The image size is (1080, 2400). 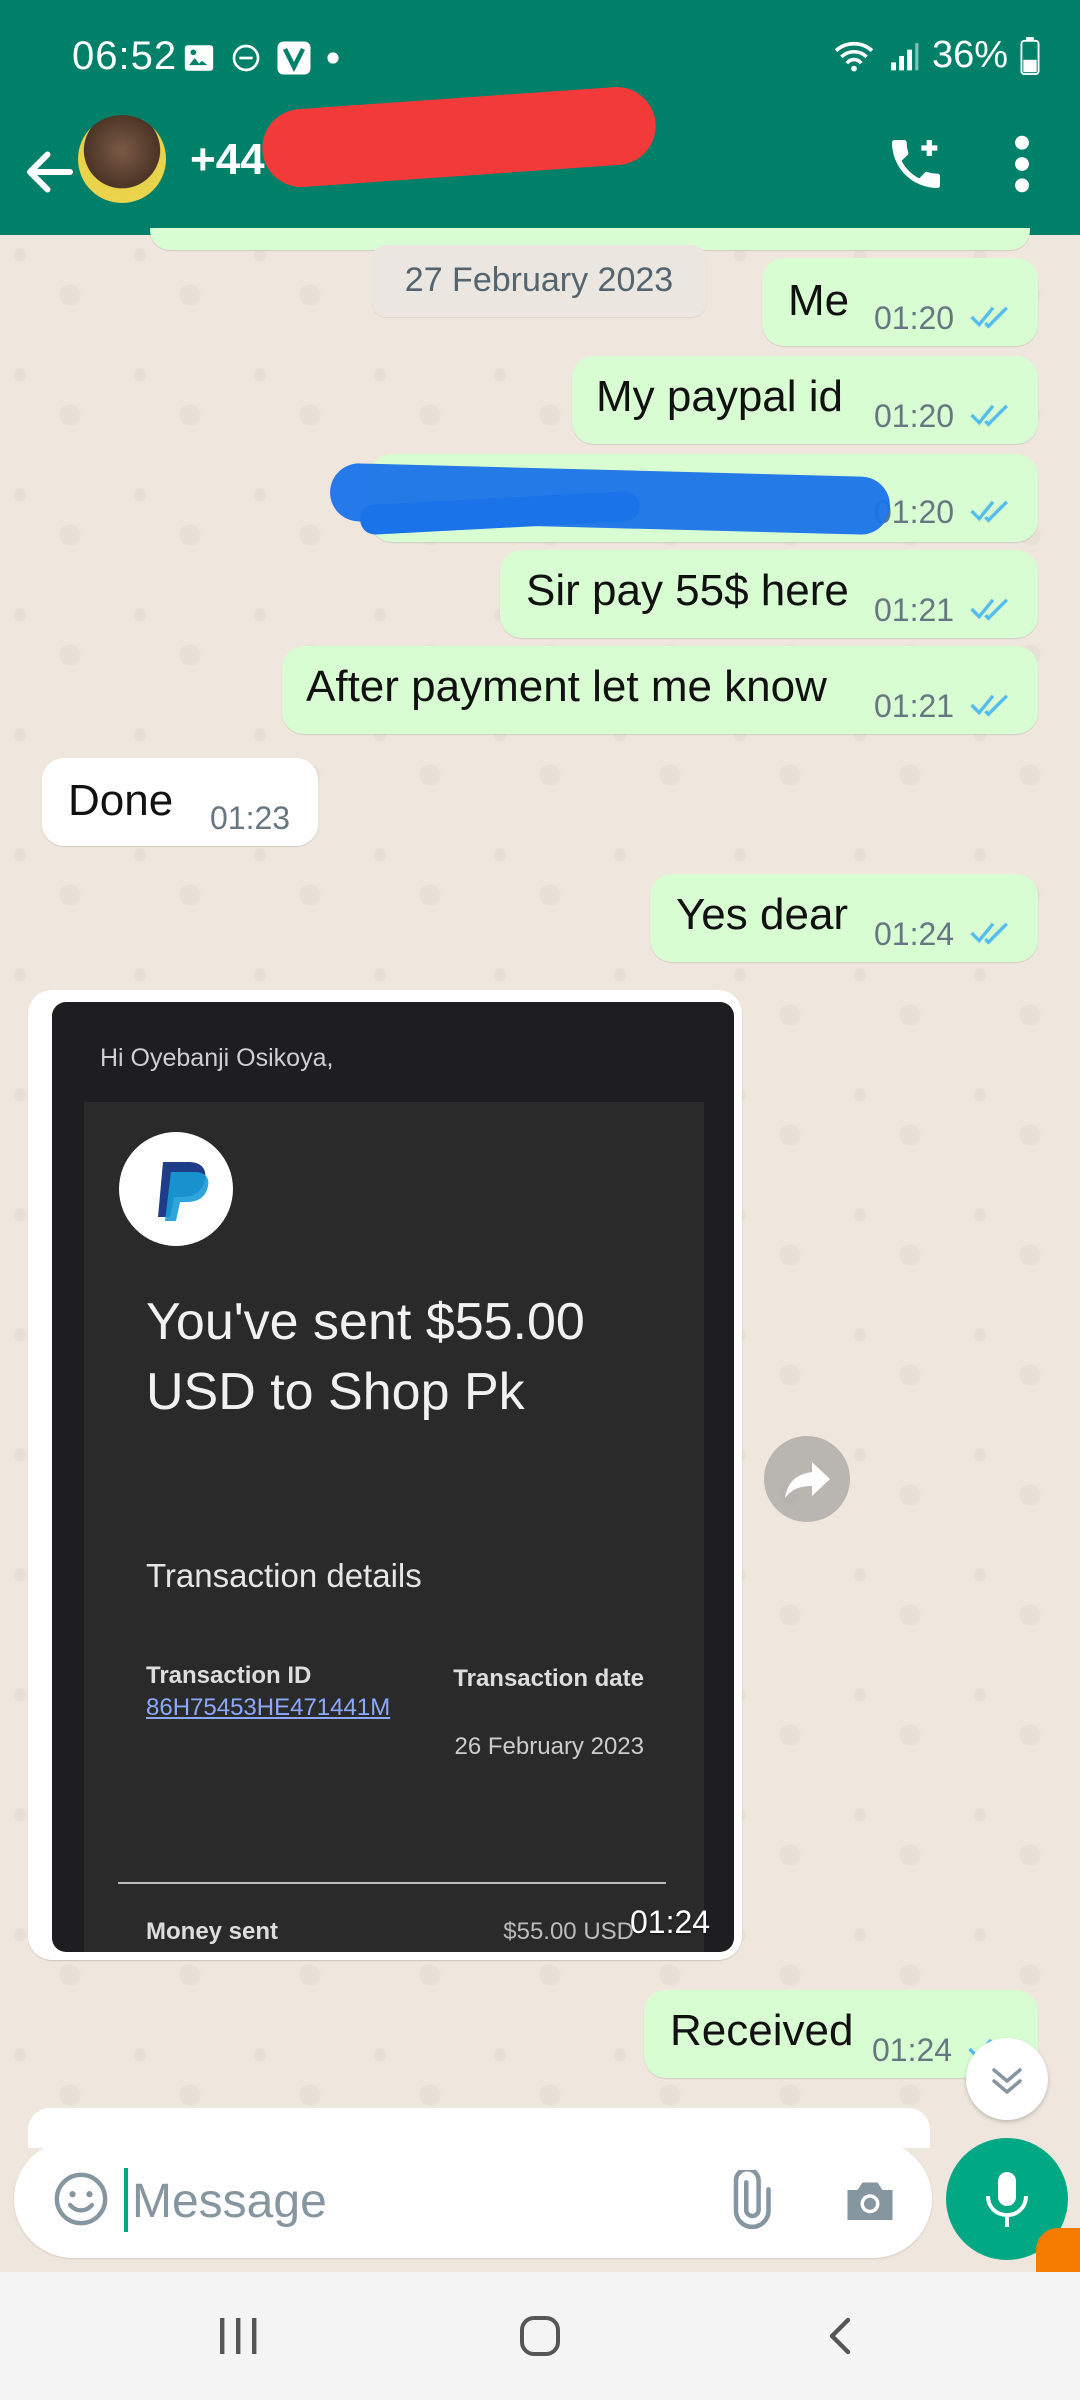 I want to click on scroll-to-bottom-button, so click(x=1007, y=2079).